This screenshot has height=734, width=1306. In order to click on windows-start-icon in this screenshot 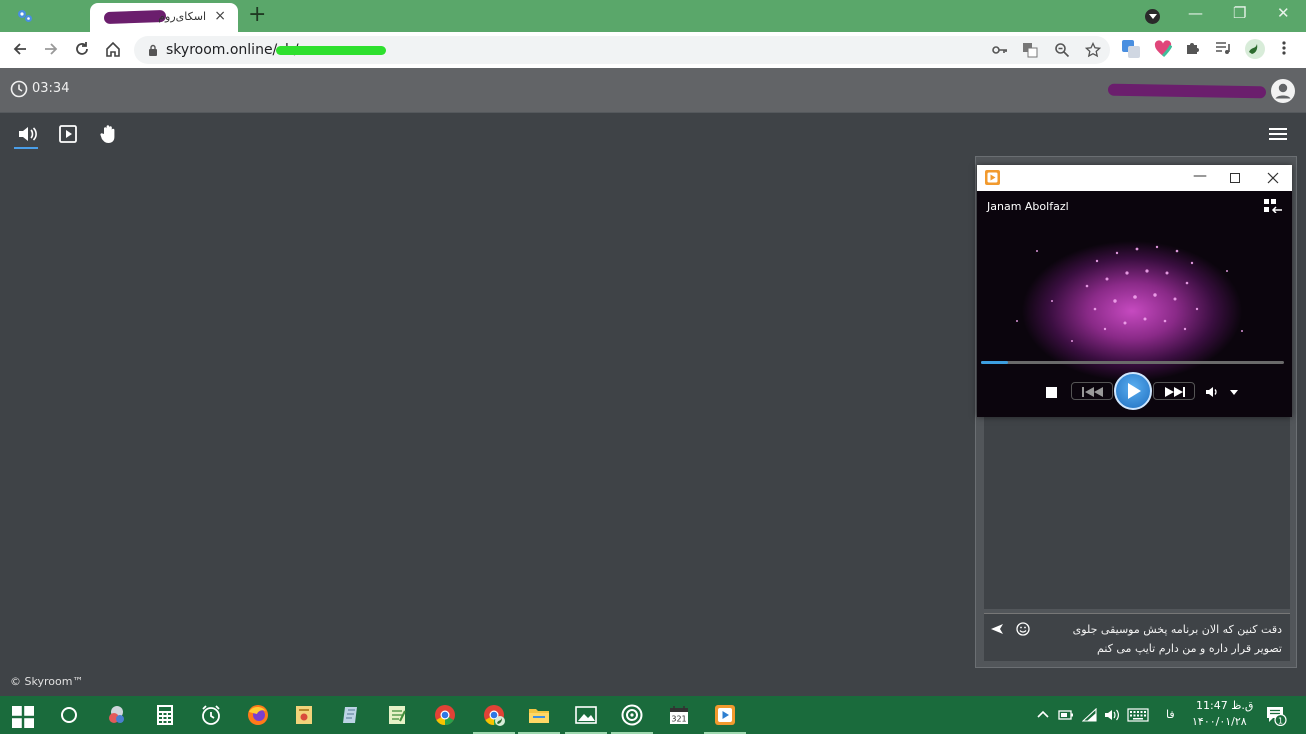, I will do `click(23, 717)`.